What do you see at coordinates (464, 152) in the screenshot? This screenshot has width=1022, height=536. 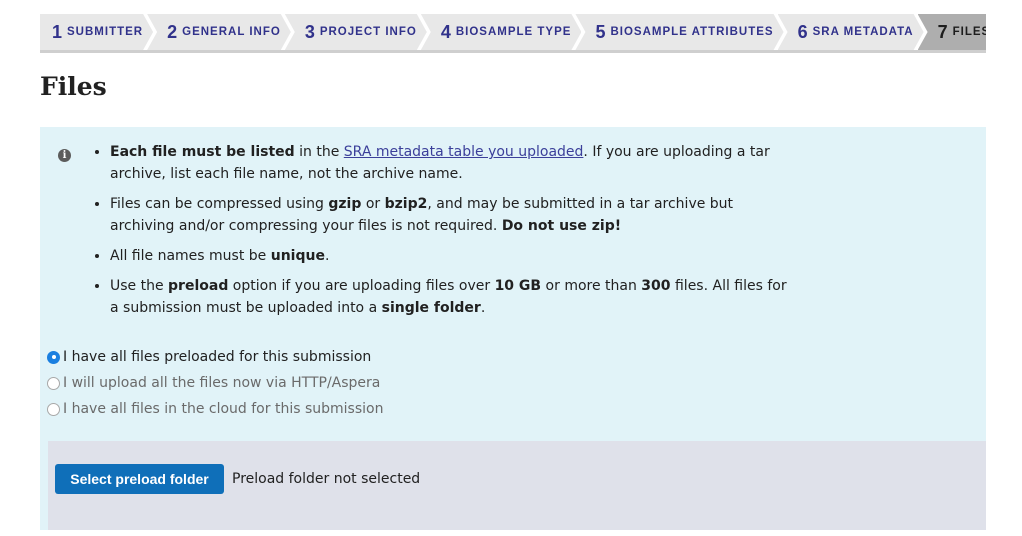 I see `sra-metadata-link: SRA metadata table you uploaded` at bounding box center [464, 152].